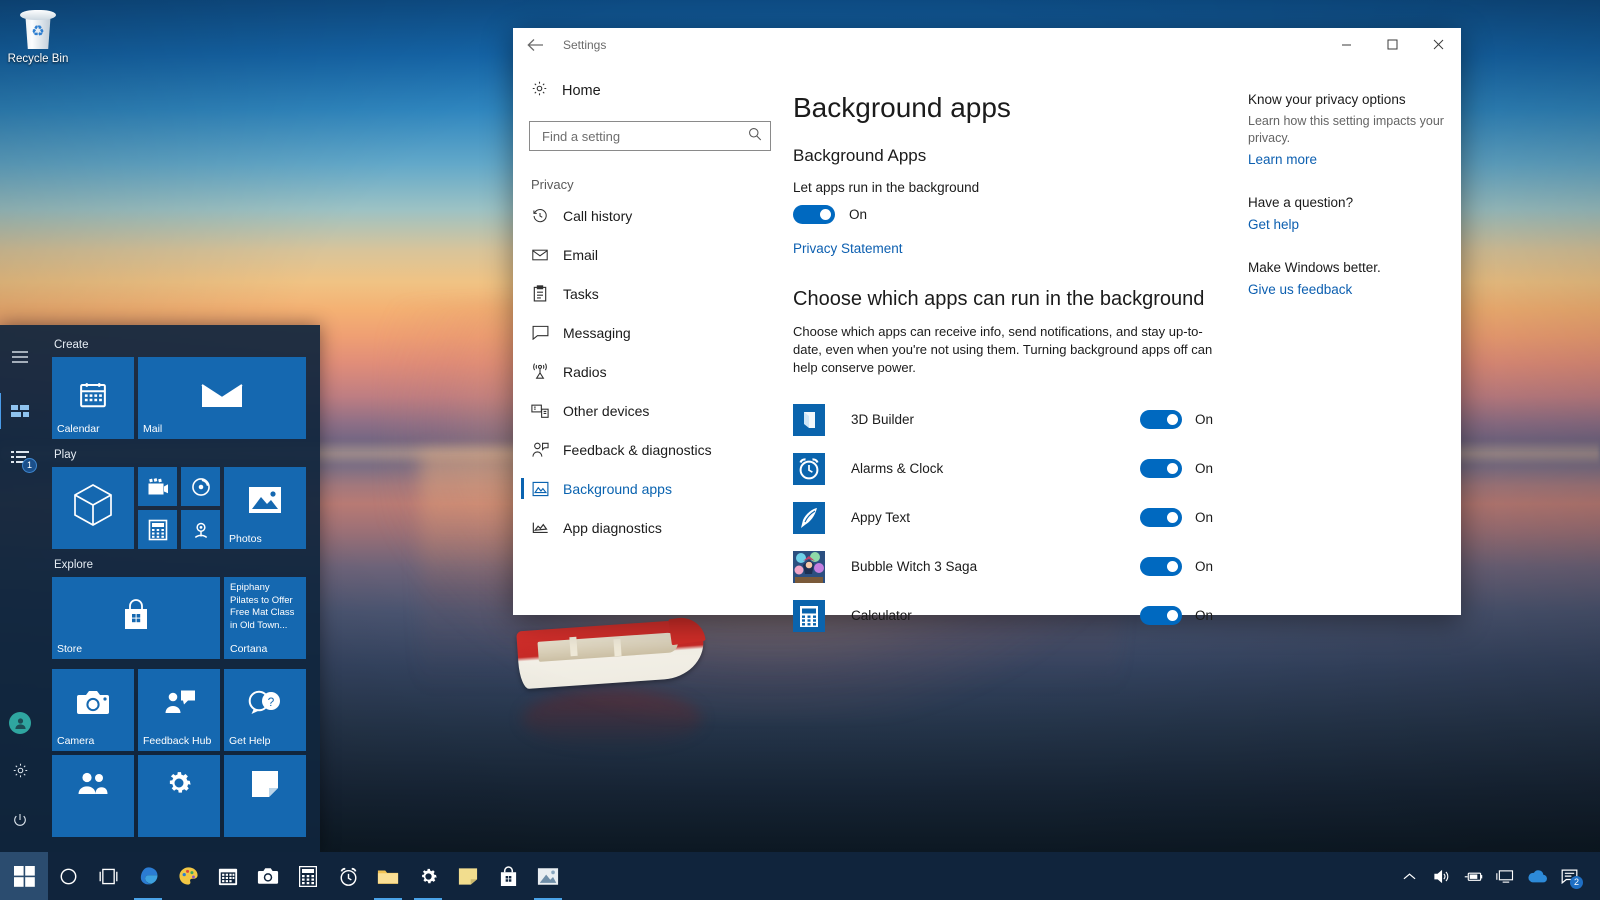 Image resolution: width=1600 pixels, height=900 pixels. What do you see at coordinates (20, 723) in the screenshot?
I see `user-avatar-icon` at bounding box center [20, 723].